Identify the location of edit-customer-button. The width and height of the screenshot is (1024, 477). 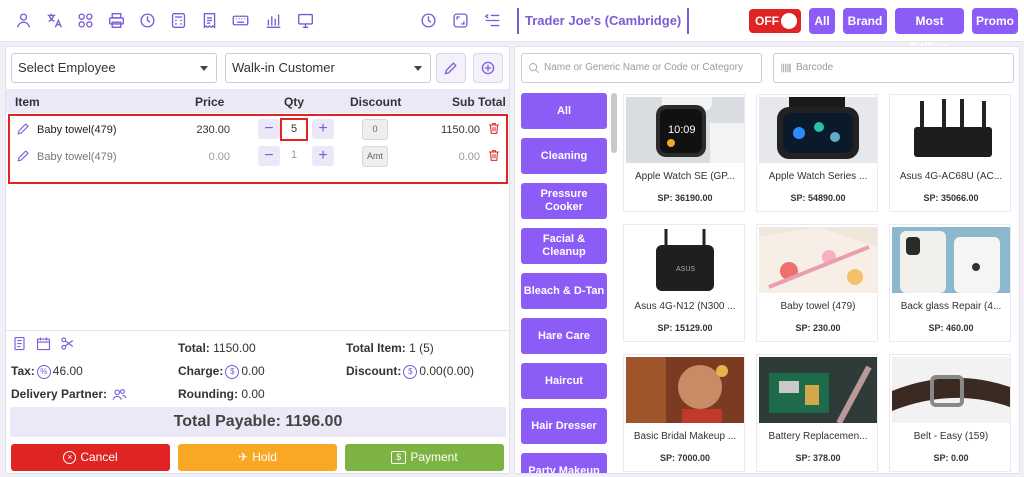
(451, 68).